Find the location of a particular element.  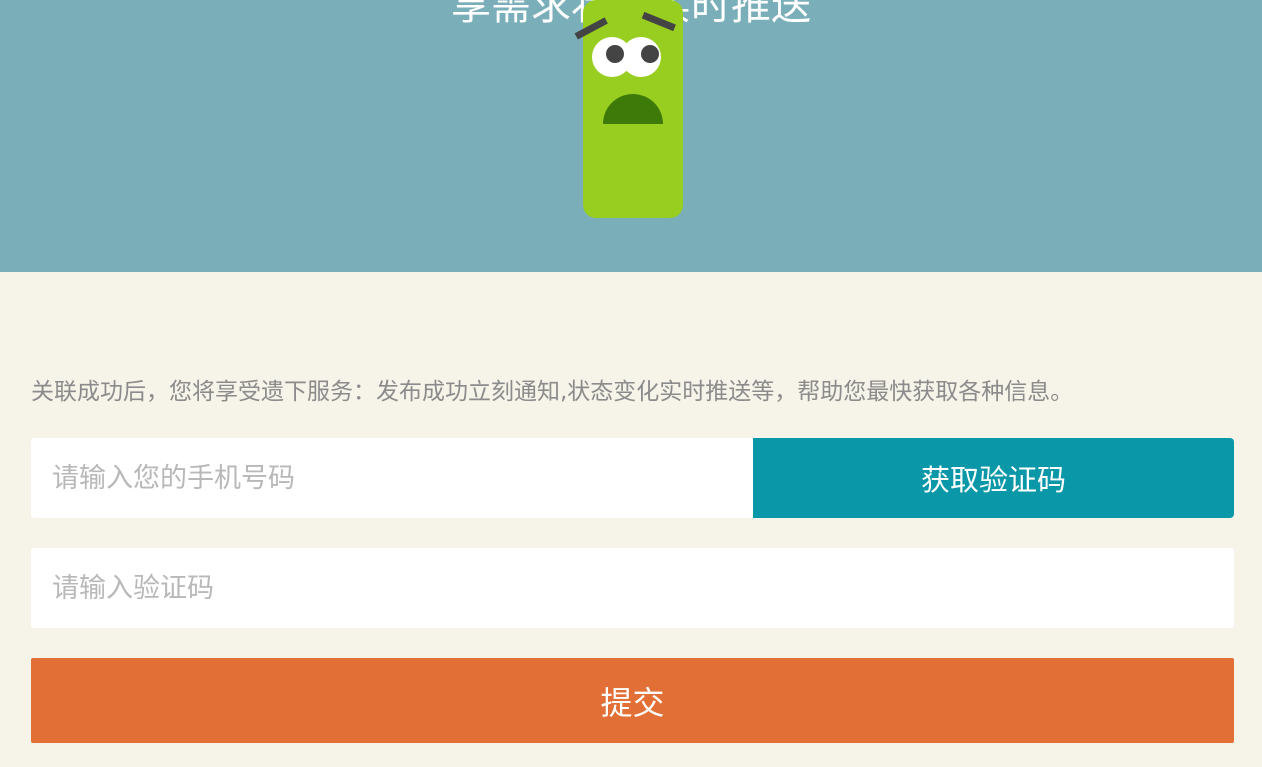

green-monster-icon is located at coordinates (628, 109).